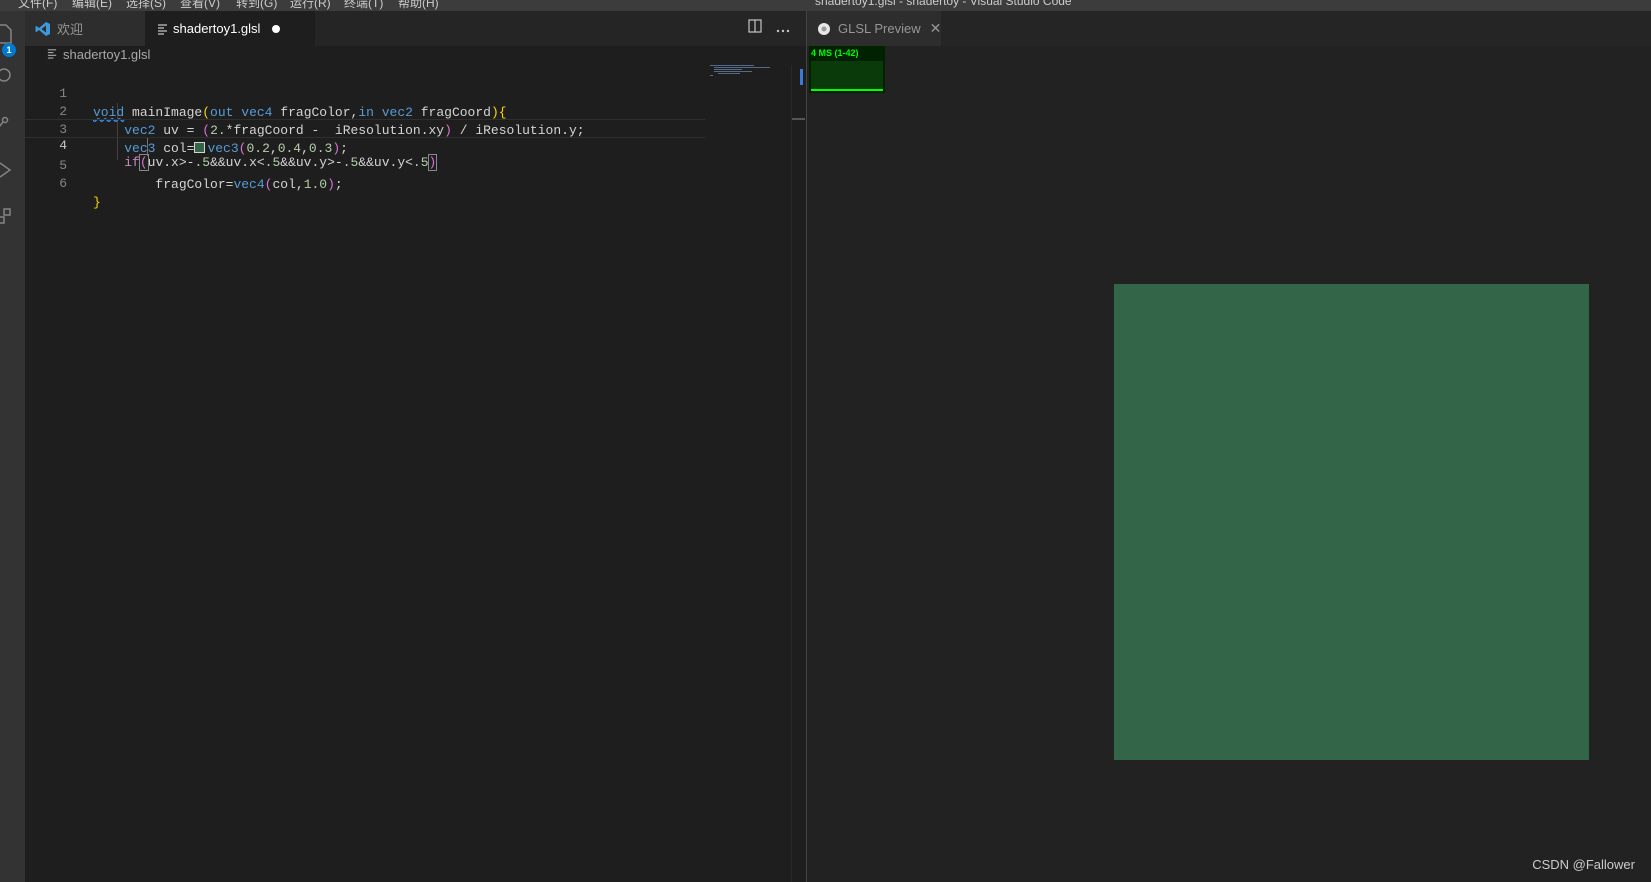  What do you see at coordinates (5, 75) in the screenshot?
I see `search-icon` at bounding box center [5, 75].